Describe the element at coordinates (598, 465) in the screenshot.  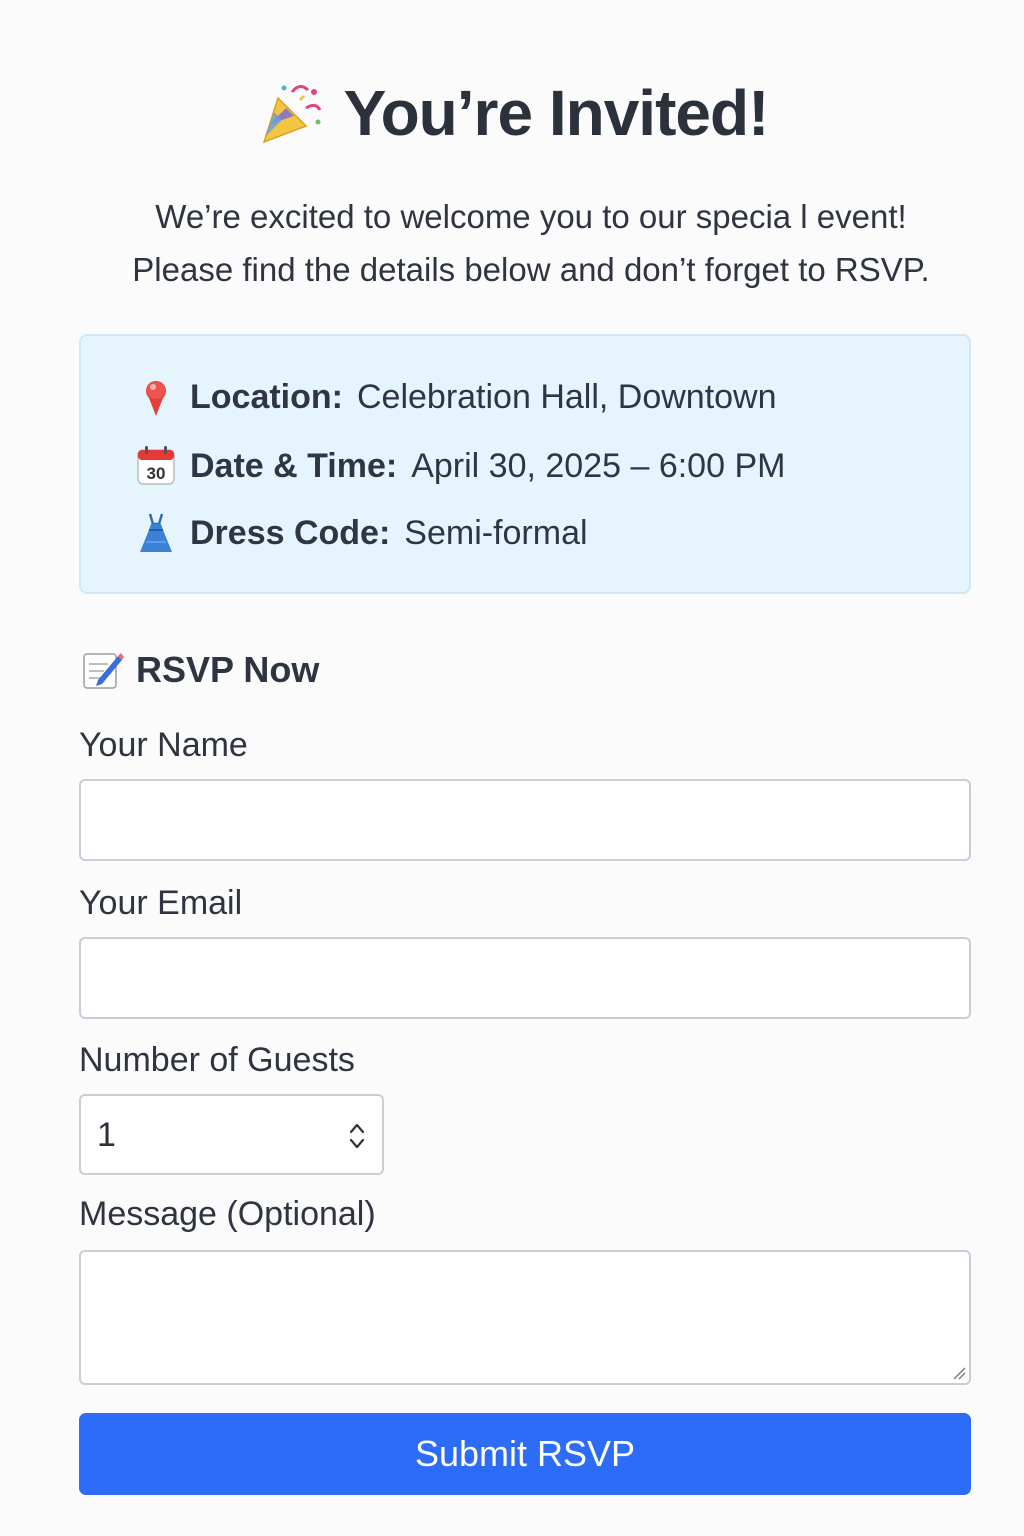
I see `datetime-value: April 30, 2025 – 6:00 PM` at that location.